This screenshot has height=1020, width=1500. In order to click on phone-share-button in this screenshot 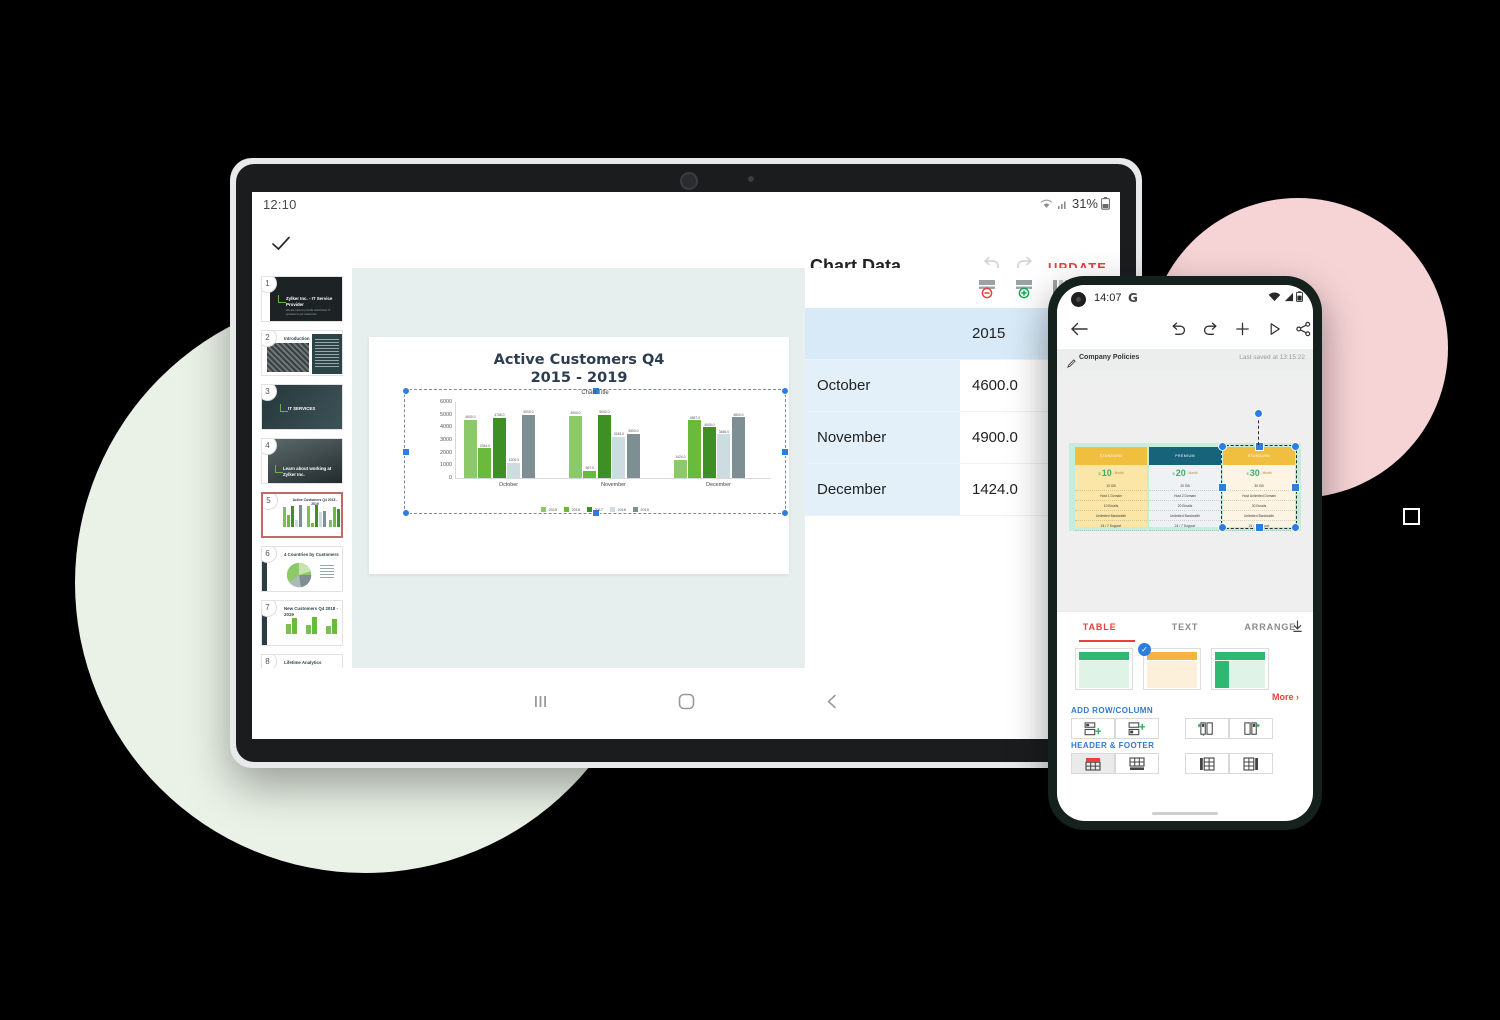, I will do `click(1303, 331)`.